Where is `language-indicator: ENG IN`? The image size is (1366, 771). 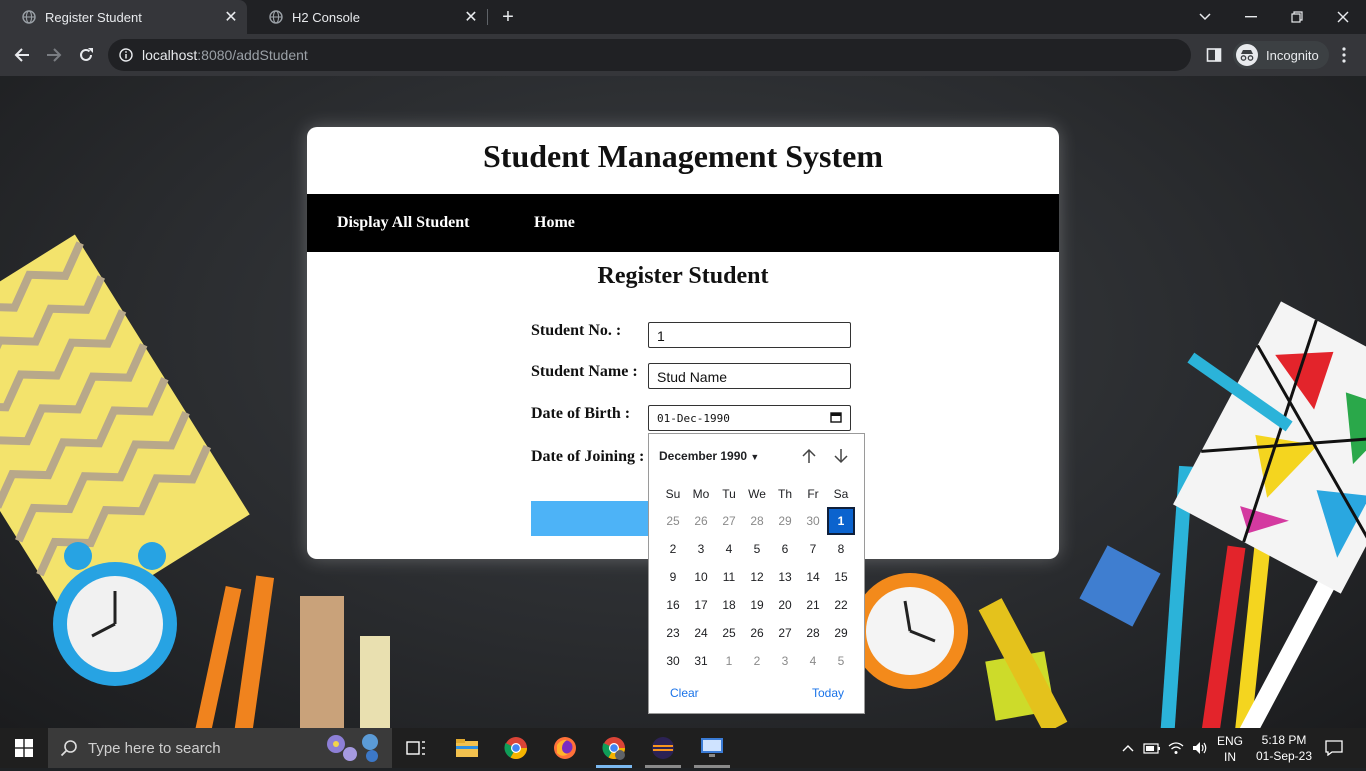
language-indicator: ENG IN is located at coordinates (1230, 749).